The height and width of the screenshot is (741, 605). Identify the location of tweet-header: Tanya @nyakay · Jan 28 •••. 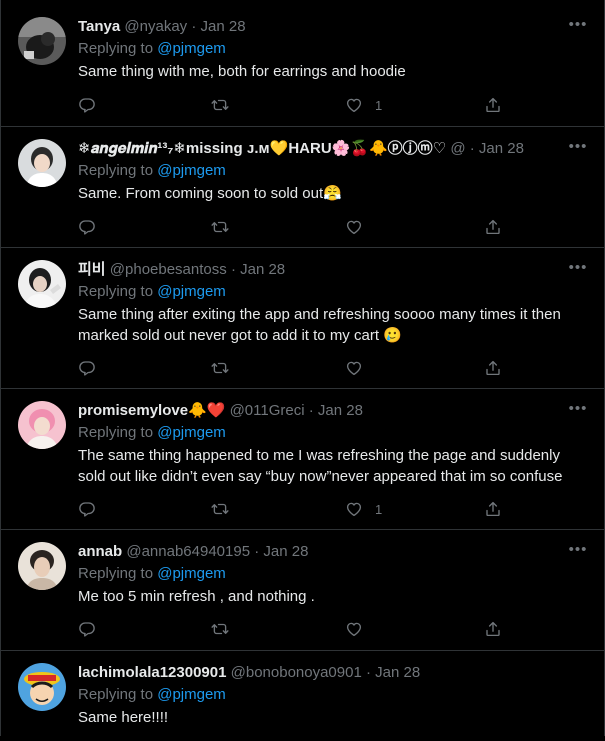
(334, 27).